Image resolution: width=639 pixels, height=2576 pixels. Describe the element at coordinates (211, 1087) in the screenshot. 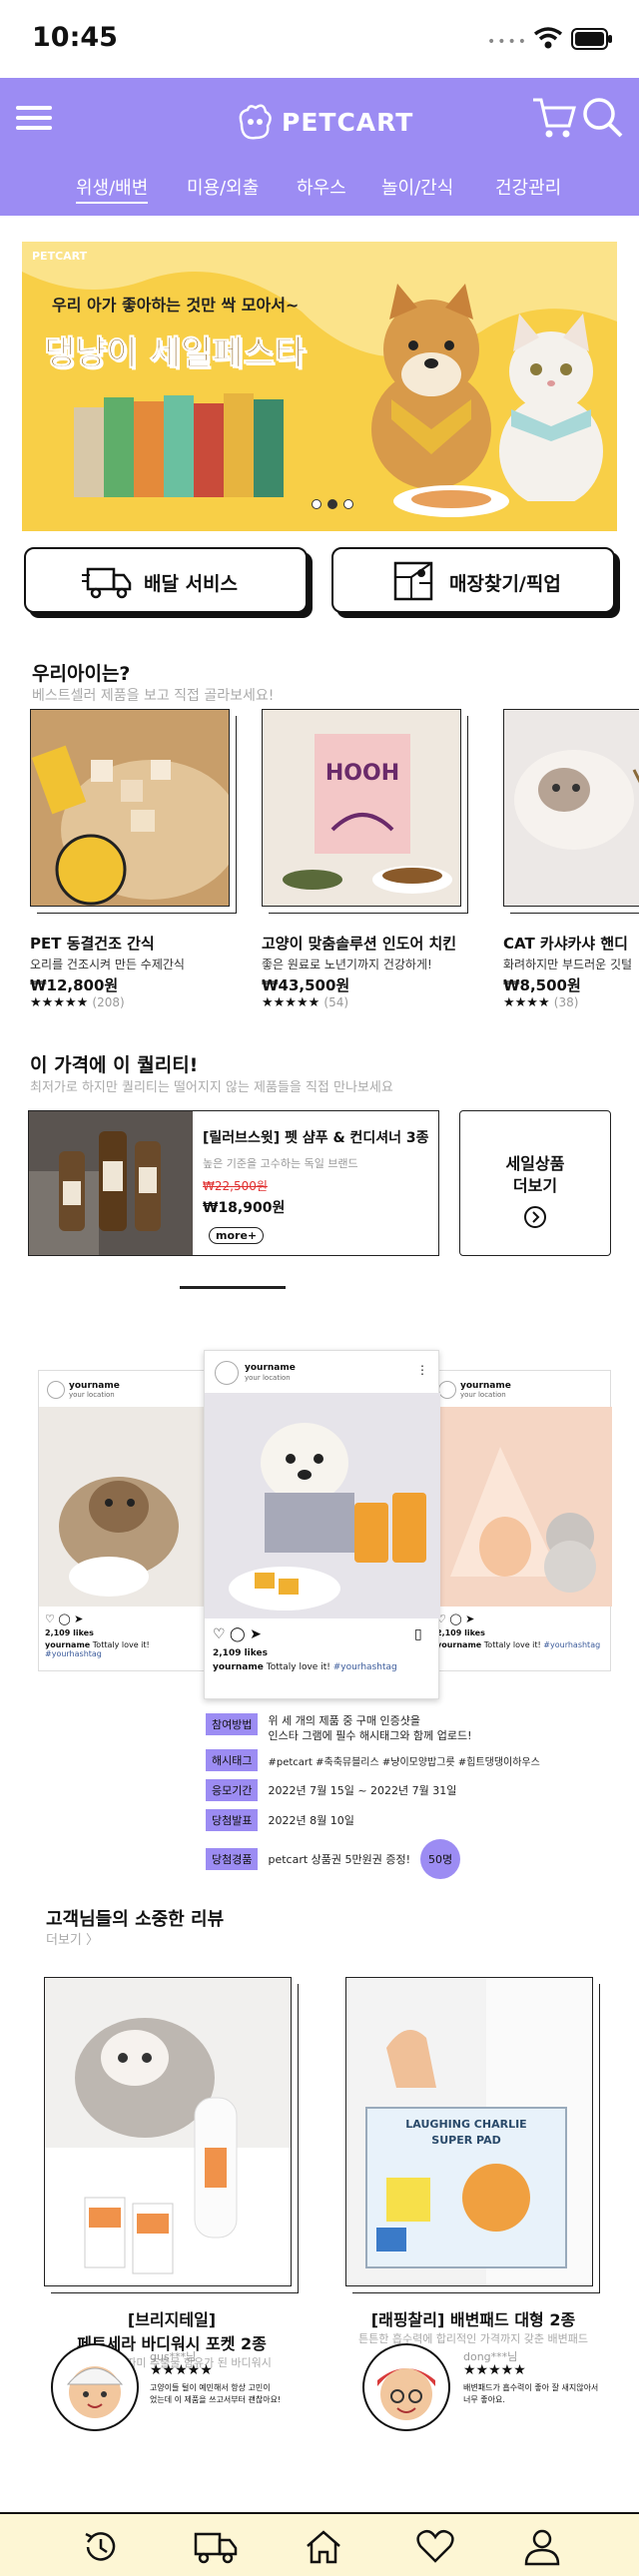

I see `quality-subtitle: 최저가로 하지만 퀄리티는 떨어지지 않는 제품들을 직접 만나보세요` at that location.